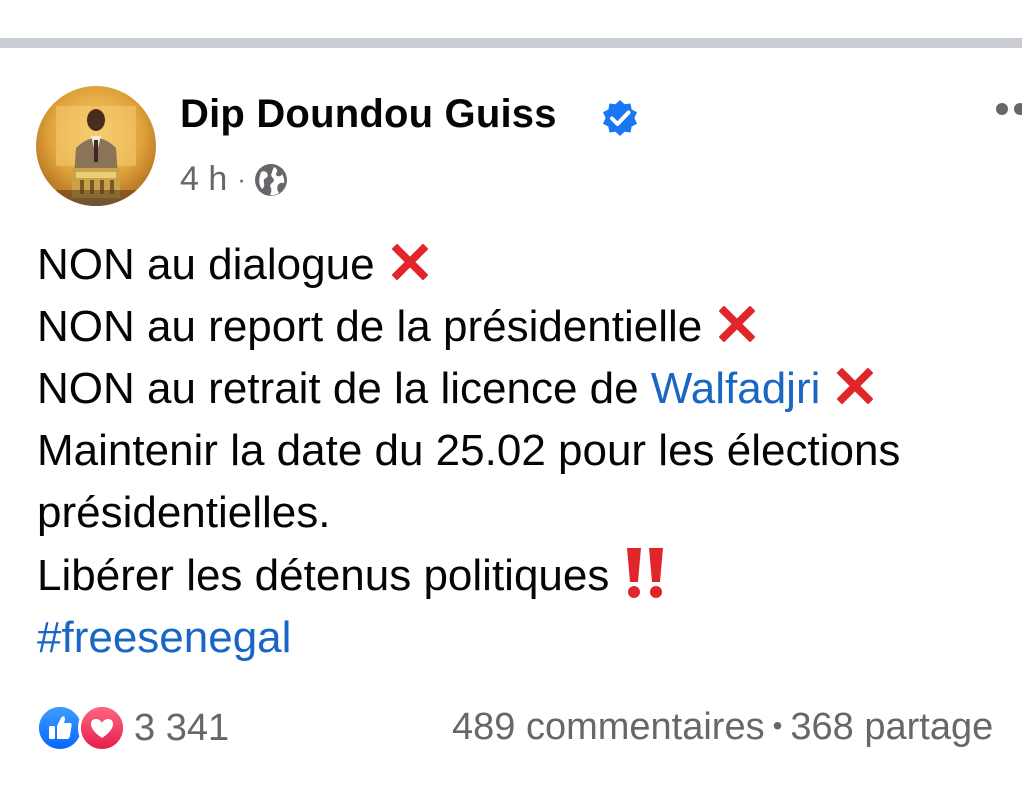 The width and height of the screenshot is (1022, 792). I want to click on post-line-text: NON au report de la présidentielle, so click(370, 326).